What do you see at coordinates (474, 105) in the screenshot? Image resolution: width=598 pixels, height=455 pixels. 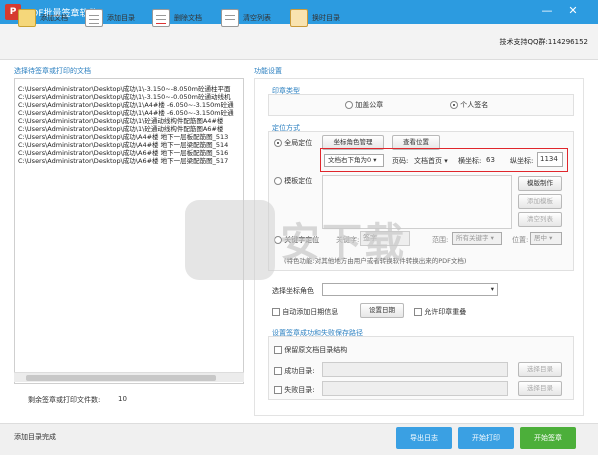 I see `radio-personal-sign-label: 个人签名` at bounding box center [474, 105].